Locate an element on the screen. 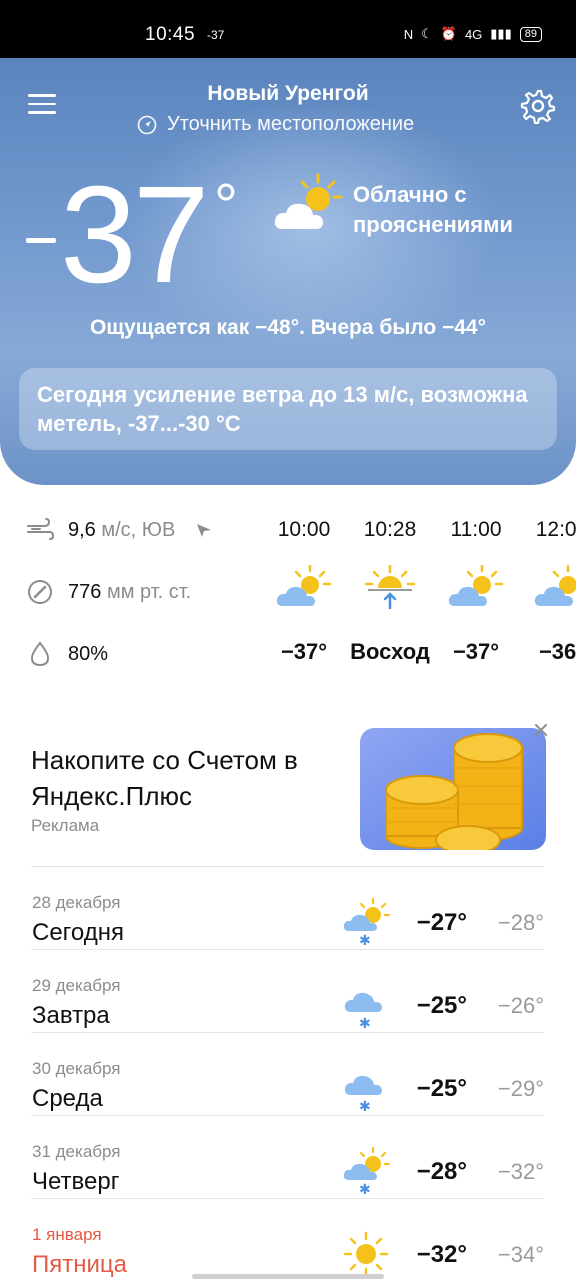 The height and width of the screenshot is (1280, 576). hourly-item: 10:28 Восход is located at coordinates (390, 591).